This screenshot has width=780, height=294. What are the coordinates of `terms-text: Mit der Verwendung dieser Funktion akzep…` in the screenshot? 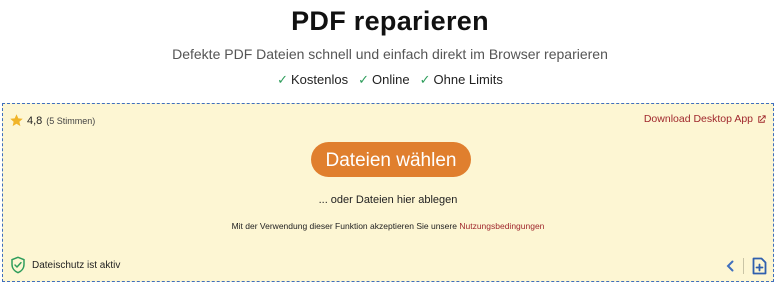 It's located at (344, 226).